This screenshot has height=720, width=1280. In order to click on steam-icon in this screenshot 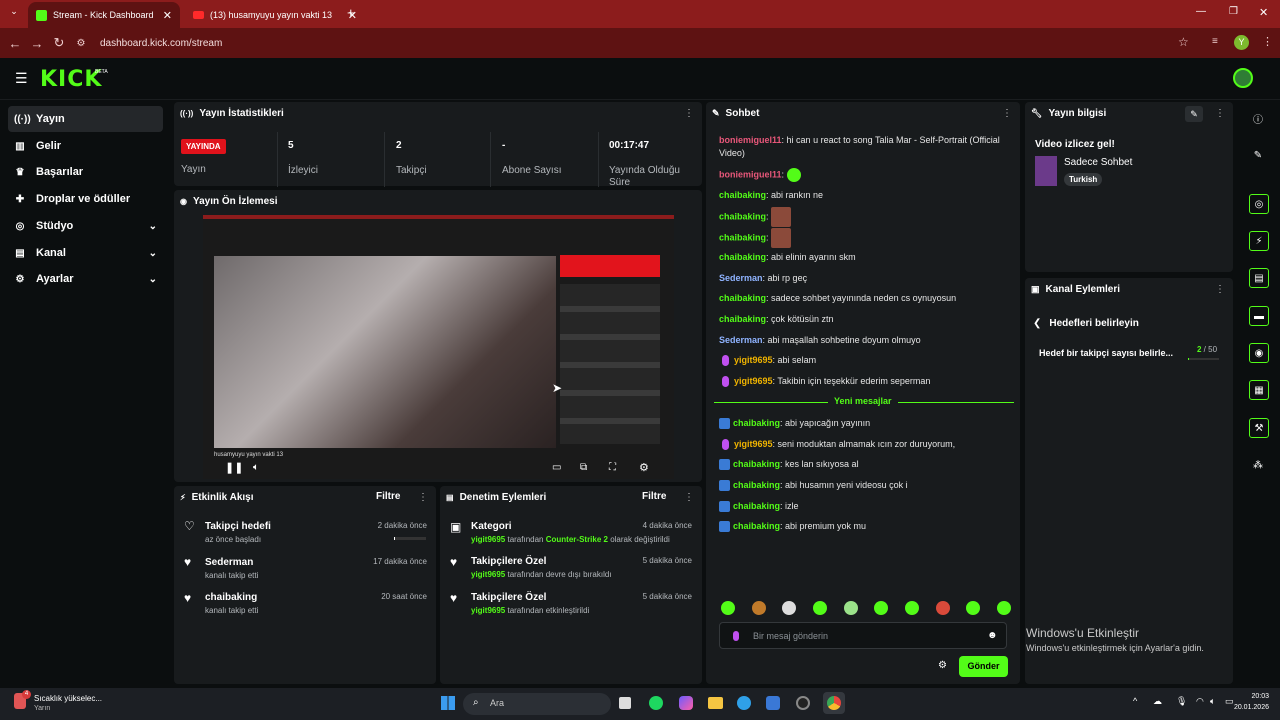, I will do `click(803, 703)`.